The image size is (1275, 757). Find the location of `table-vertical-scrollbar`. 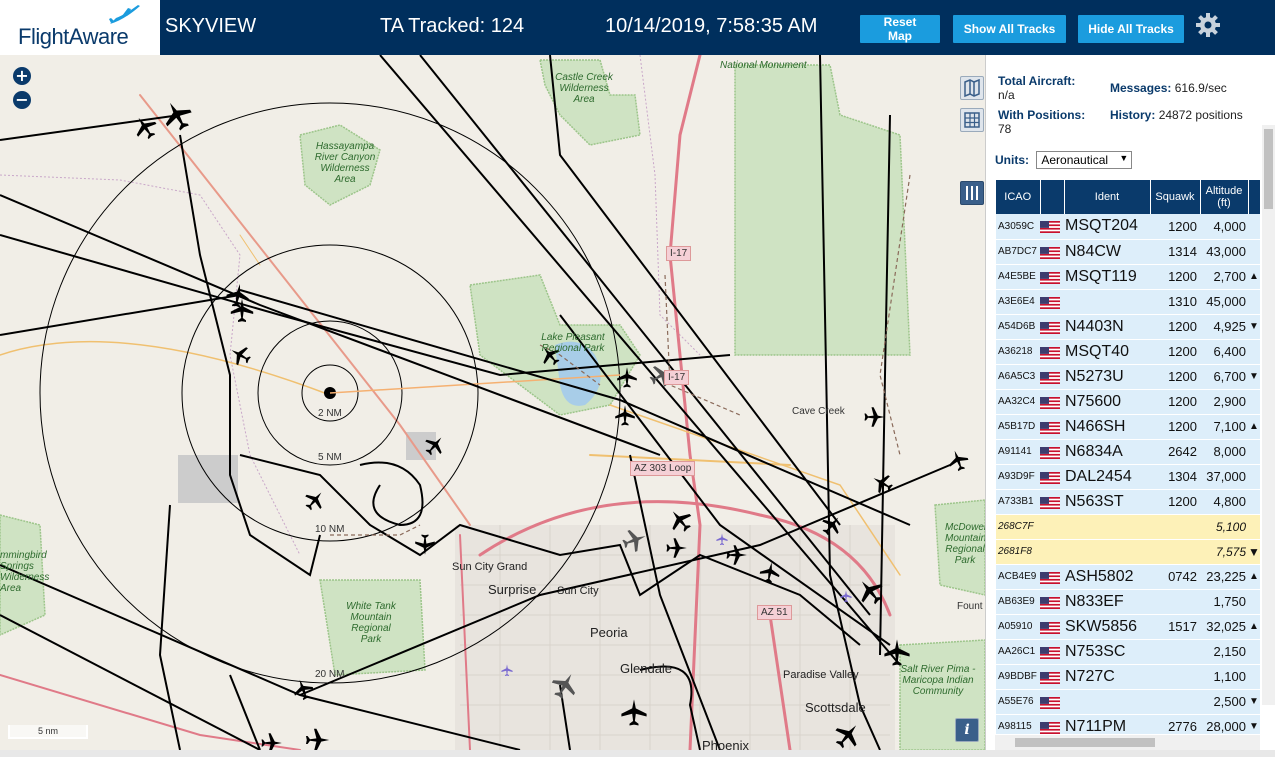

table-vertical-scrollbar is located at coordinates (1268, 415).